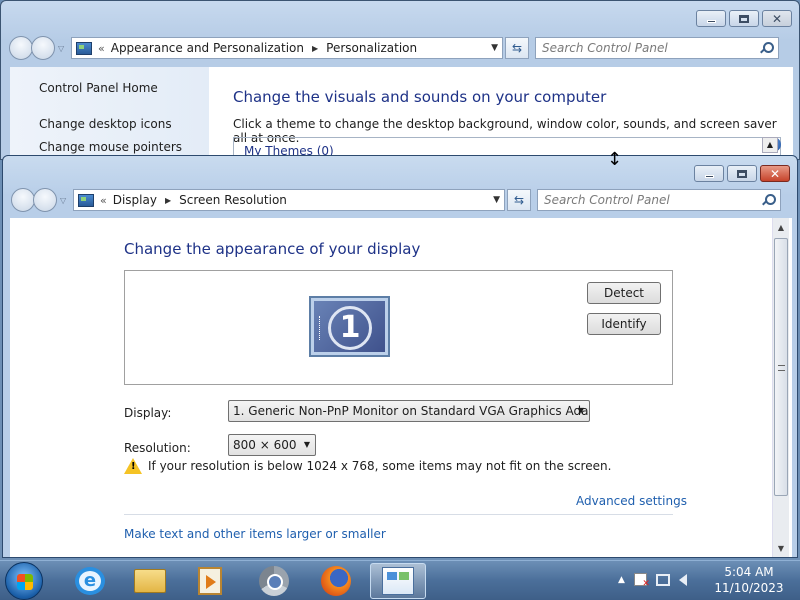 The height and width of the screenshot is (600, 800). I want to click on action-center-flag-icon, so click(641, 581).